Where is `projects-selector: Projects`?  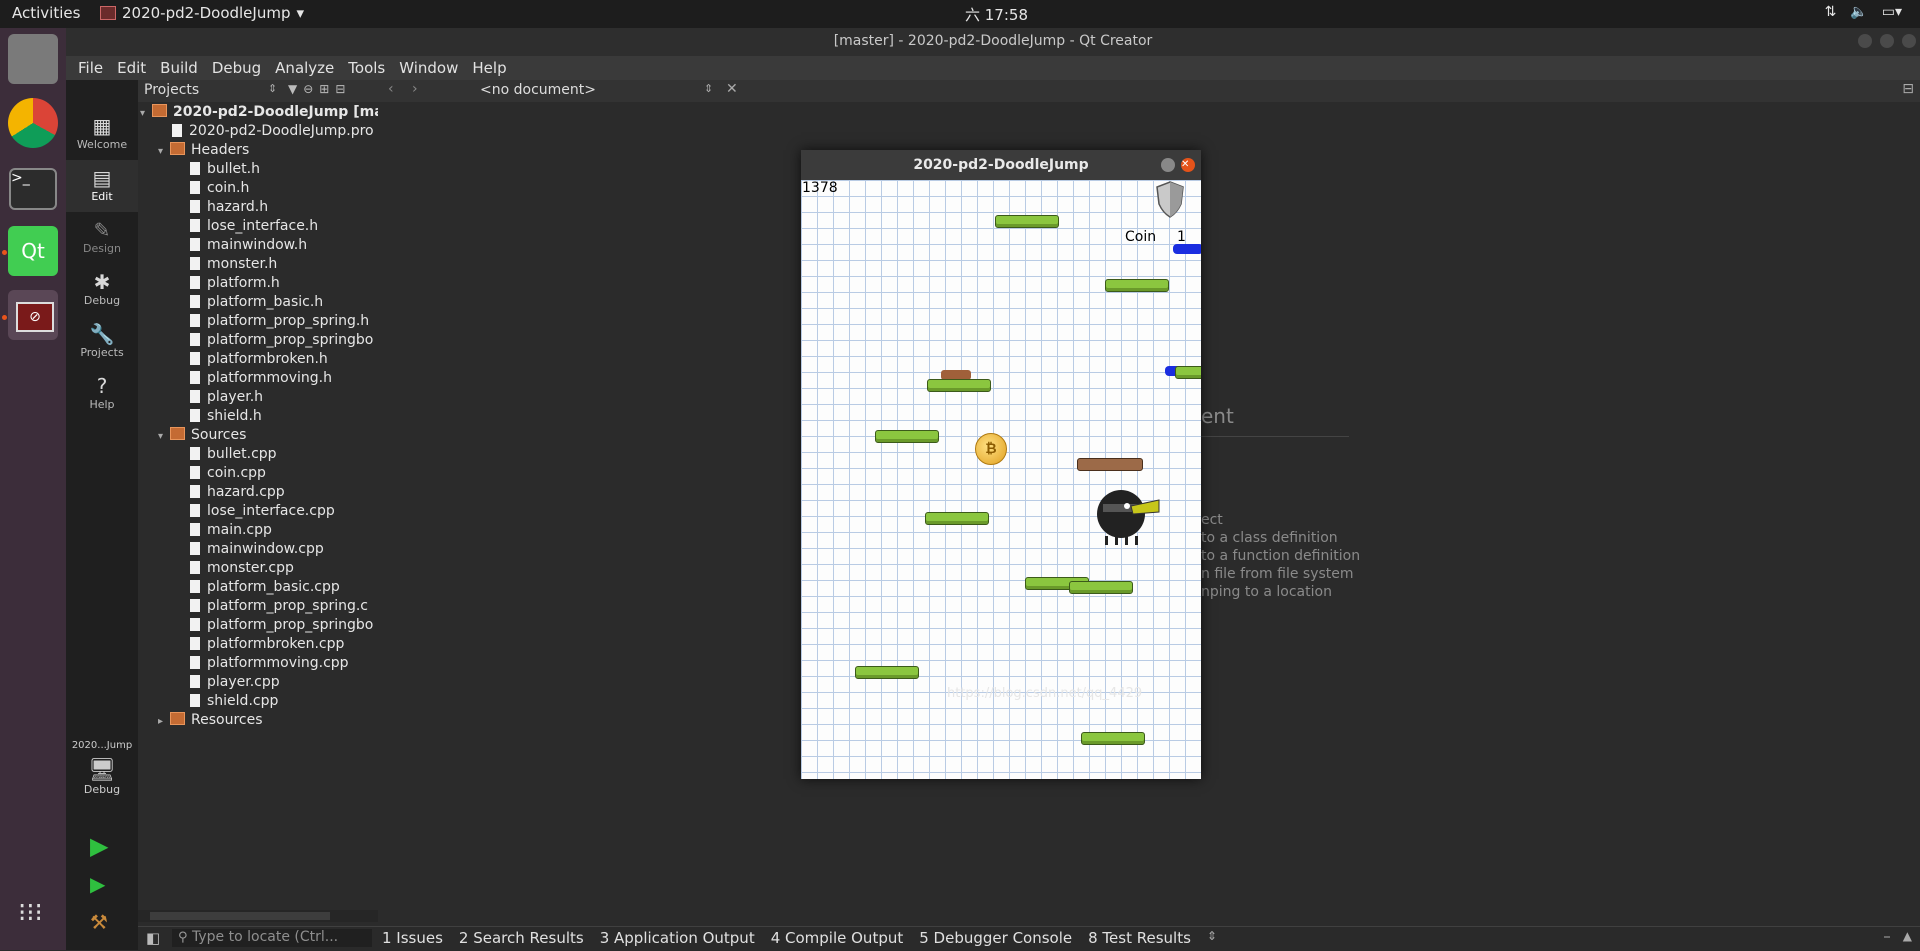 projects-selector: Projects is located at coordinates (171, 90).